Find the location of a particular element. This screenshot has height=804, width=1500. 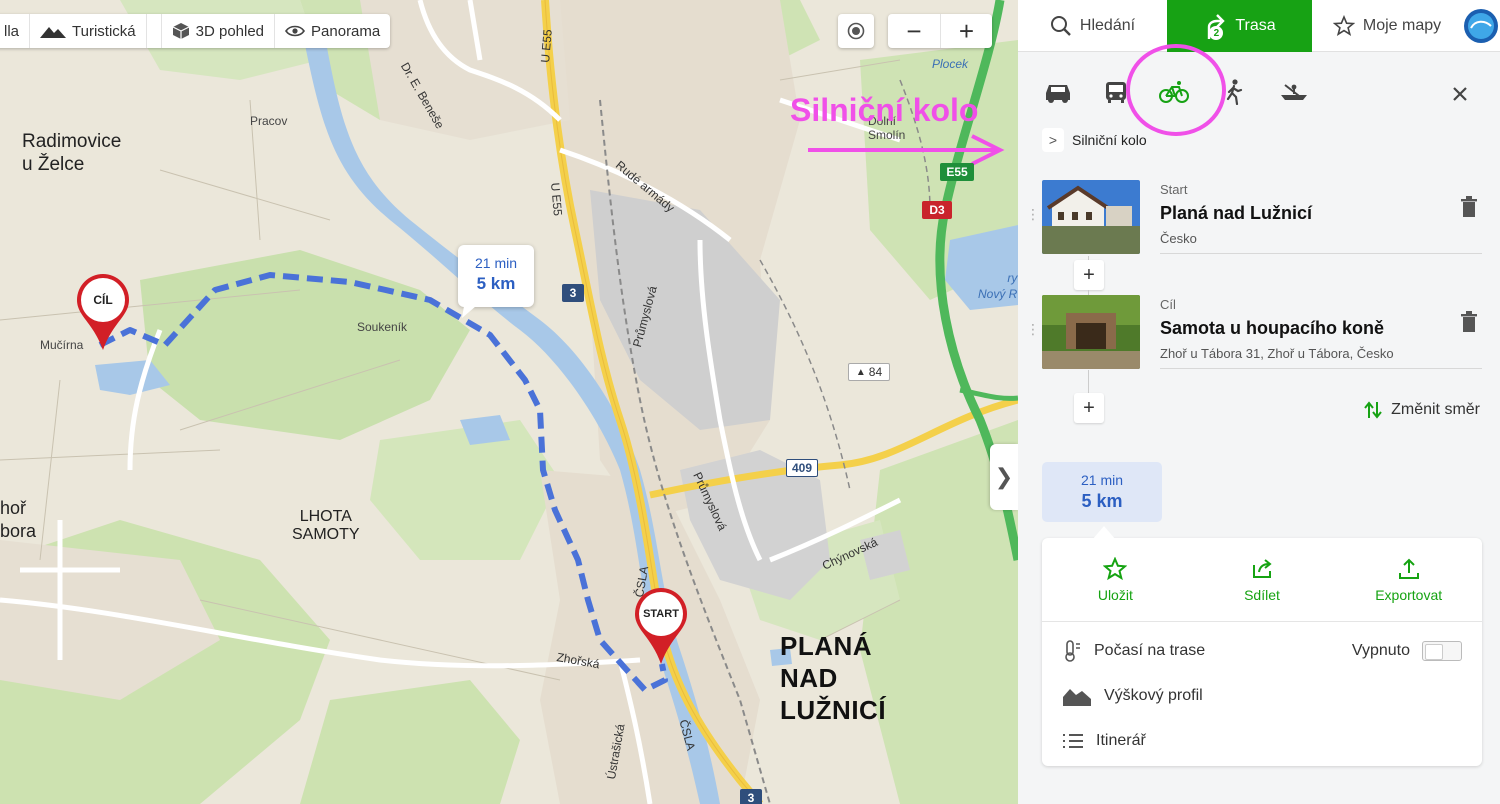

waypoint-end-name: Samota u houpacího koně is located at coordinates (1272, 328).